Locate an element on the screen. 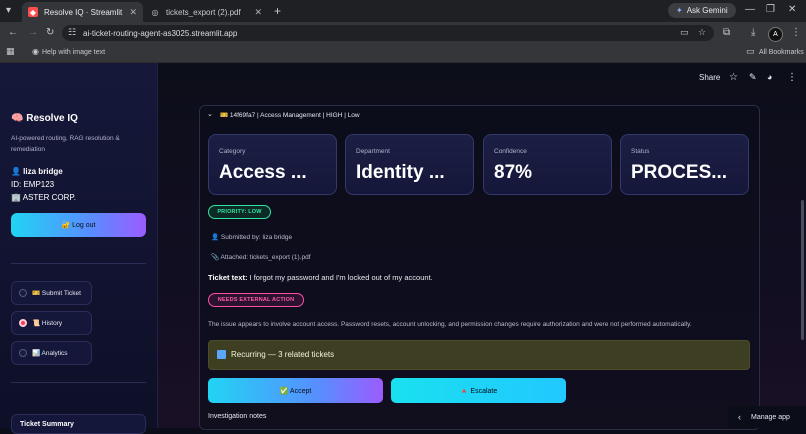  close-window-icon: ✕ is located at coordinates (792, 10).